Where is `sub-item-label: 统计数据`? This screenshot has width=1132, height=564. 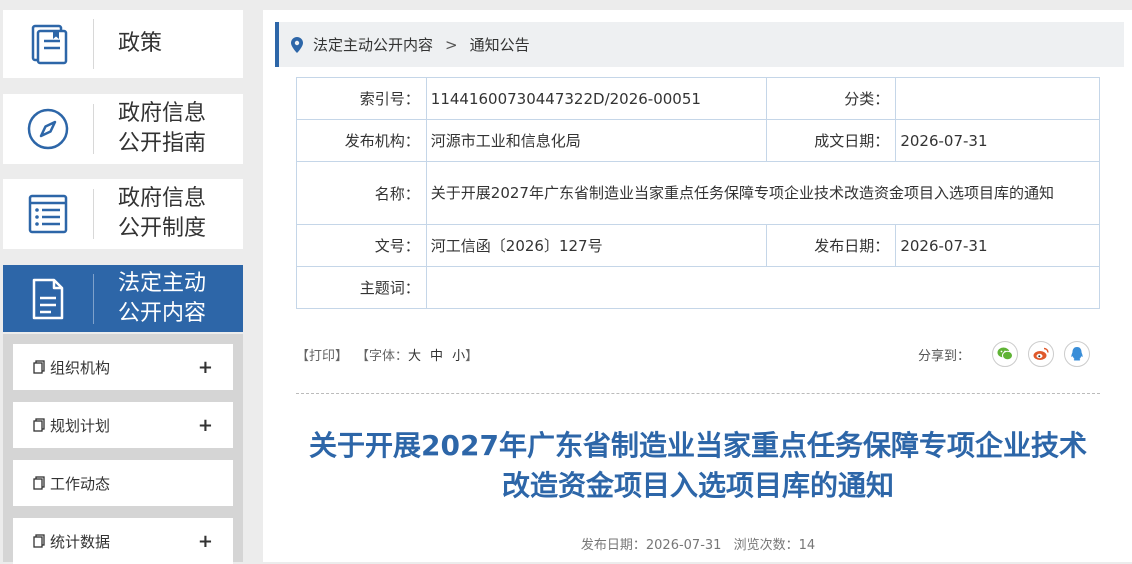
sub-item-label: 统计数据 is located at coordinates (80, 541).